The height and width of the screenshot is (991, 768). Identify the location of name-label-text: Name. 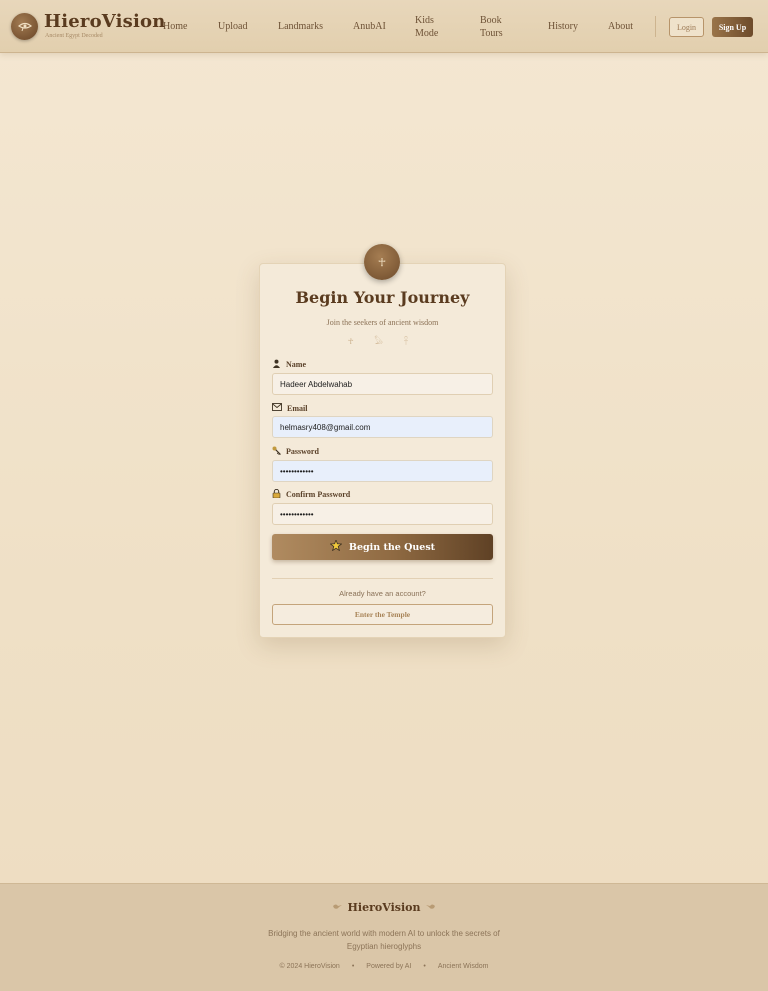
(296, 364).